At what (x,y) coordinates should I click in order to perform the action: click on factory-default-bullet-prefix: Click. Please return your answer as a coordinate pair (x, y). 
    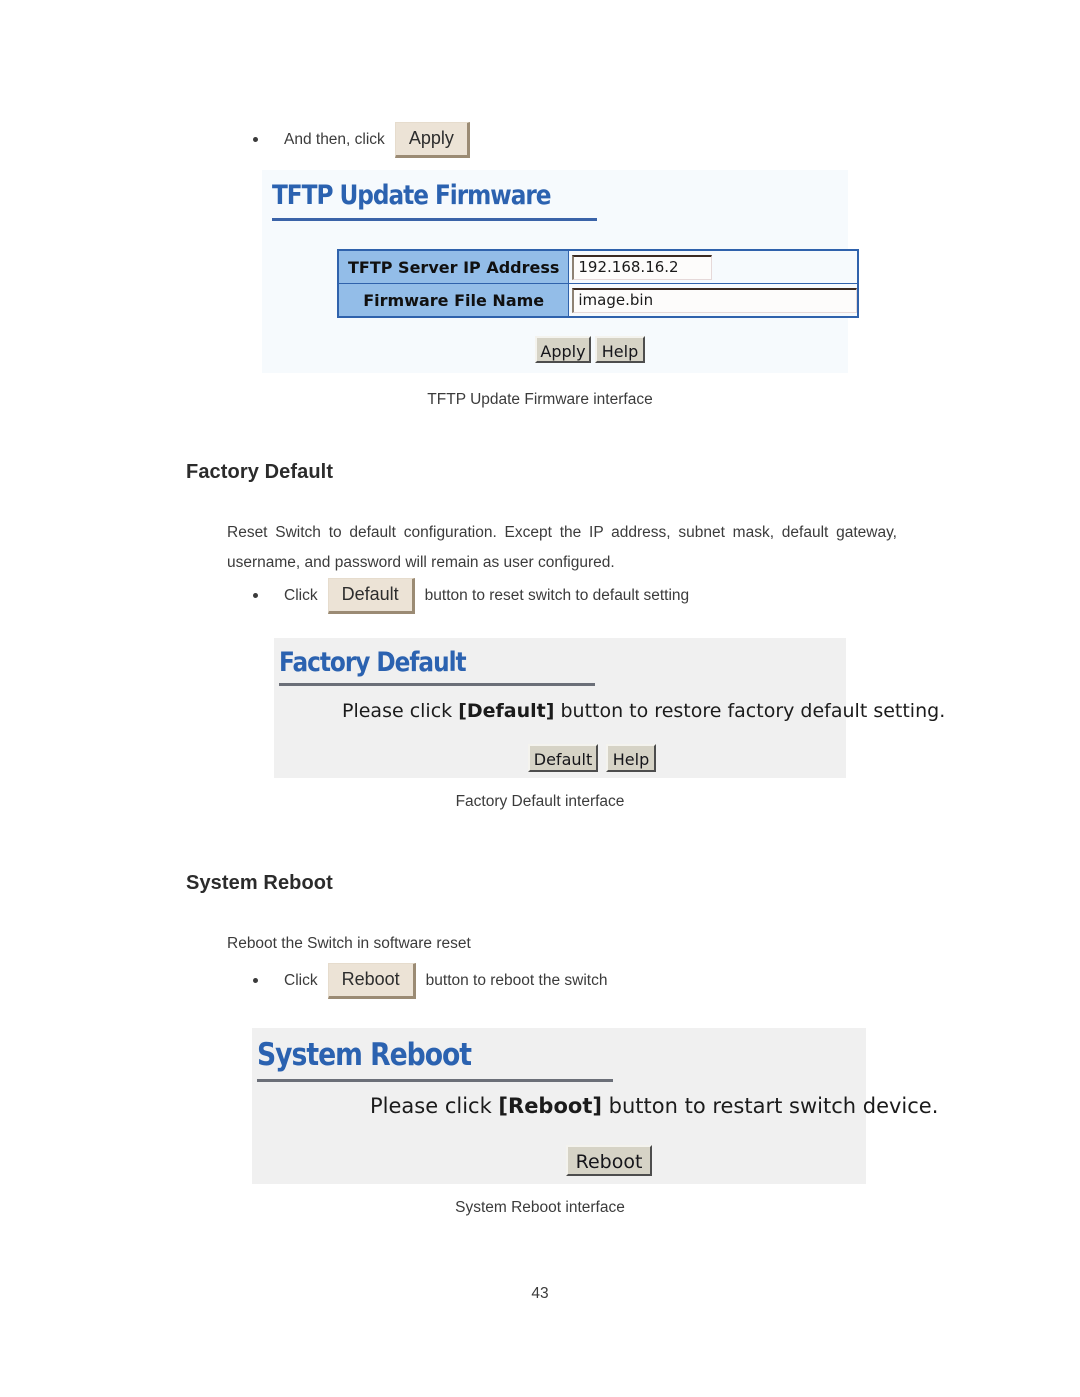
    Looking at the image, I should click on (301, 595).